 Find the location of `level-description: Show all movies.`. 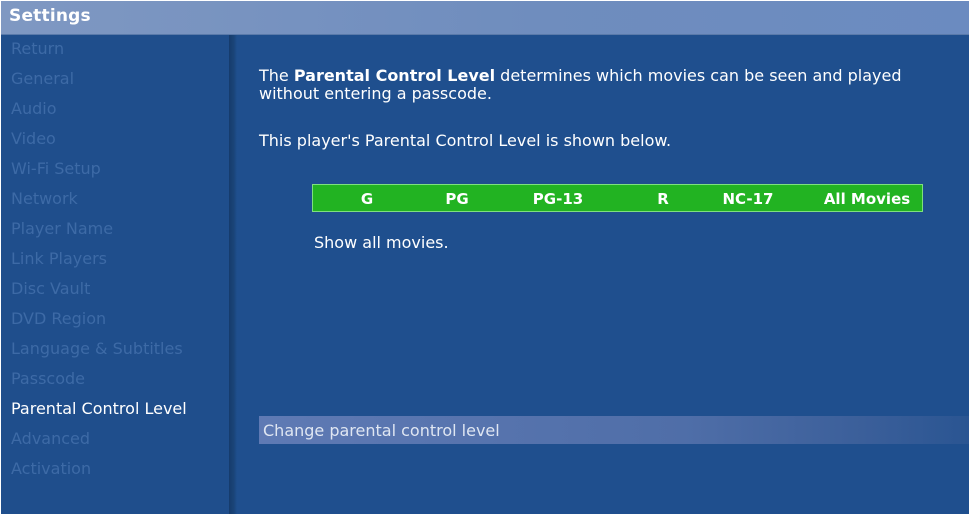

level-description: Show all movies. is located at coordinates (381, 242).